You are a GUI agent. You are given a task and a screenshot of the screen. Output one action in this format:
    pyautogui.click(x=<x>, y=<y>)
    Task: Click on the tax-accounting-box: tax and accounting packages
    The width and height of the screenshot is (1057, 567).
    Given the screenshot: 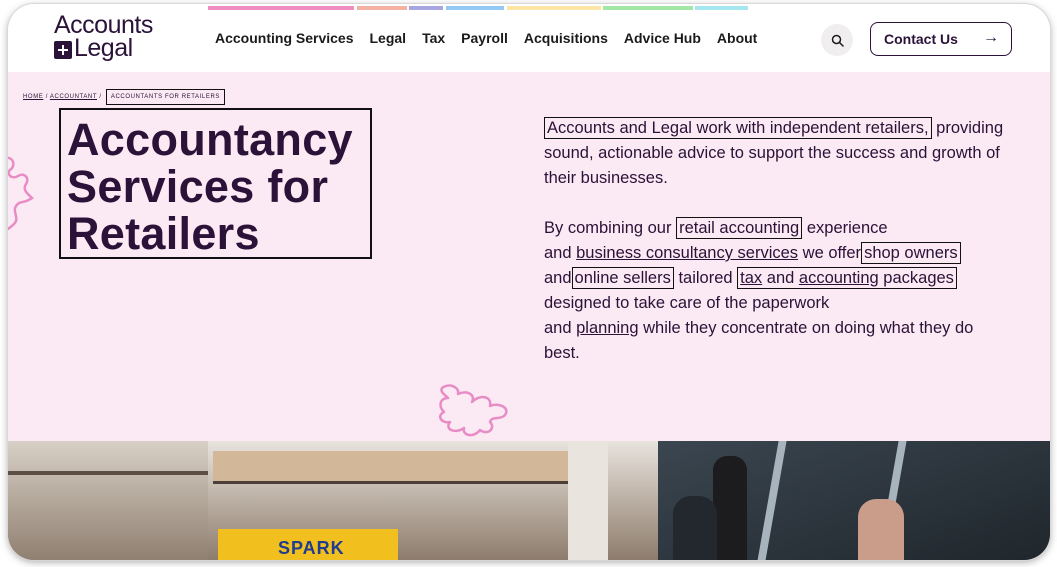 What is the action you would take?
    pyautogui.click(x=847, y=278)
    